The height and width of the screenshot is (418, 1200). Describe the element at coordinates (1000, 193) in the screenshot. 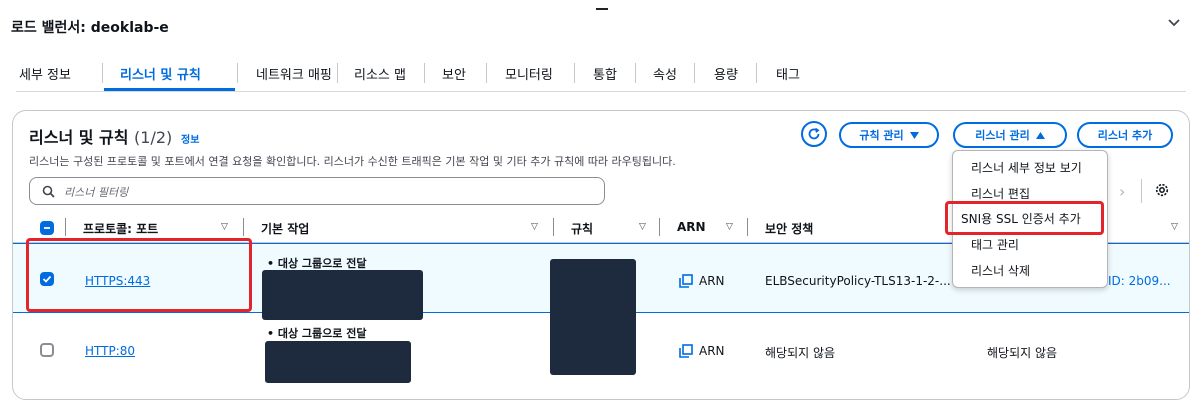

I see `menu-item-edit-listener: 리스너 편집` at that location.